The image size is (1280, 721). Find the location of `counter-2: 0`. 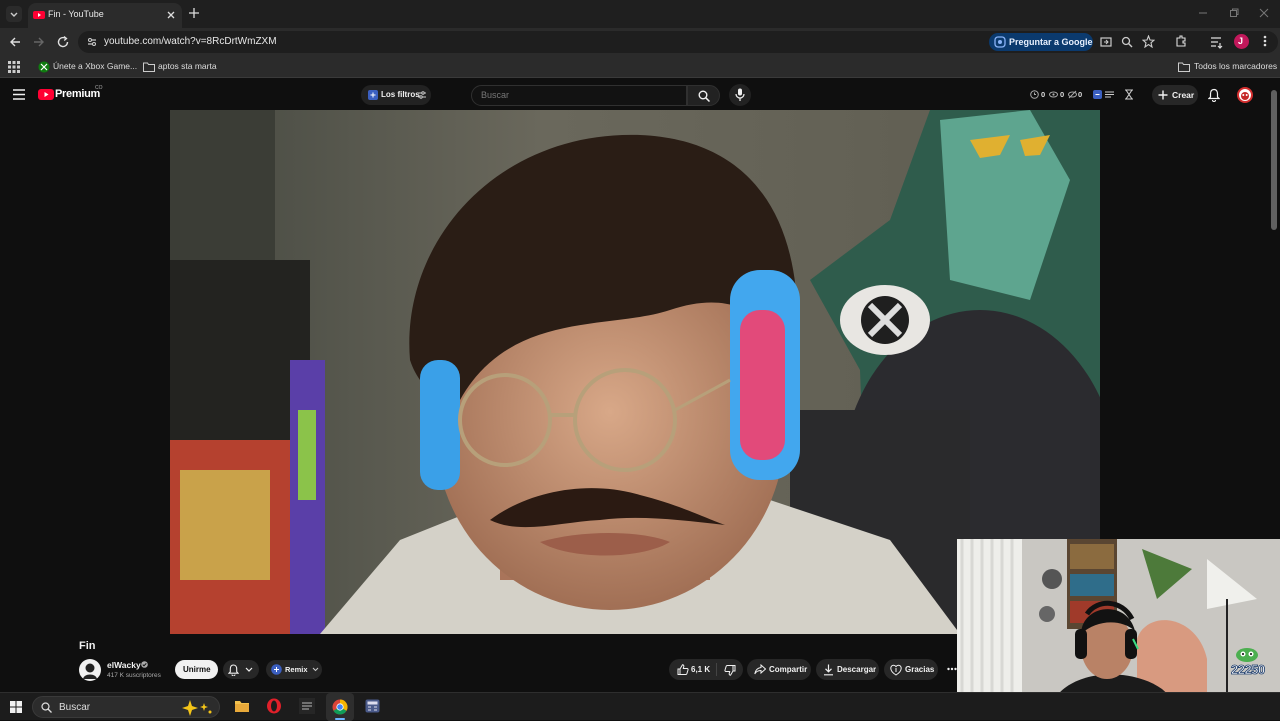

counter-2: 0 is located at coordinates (1062, 94).